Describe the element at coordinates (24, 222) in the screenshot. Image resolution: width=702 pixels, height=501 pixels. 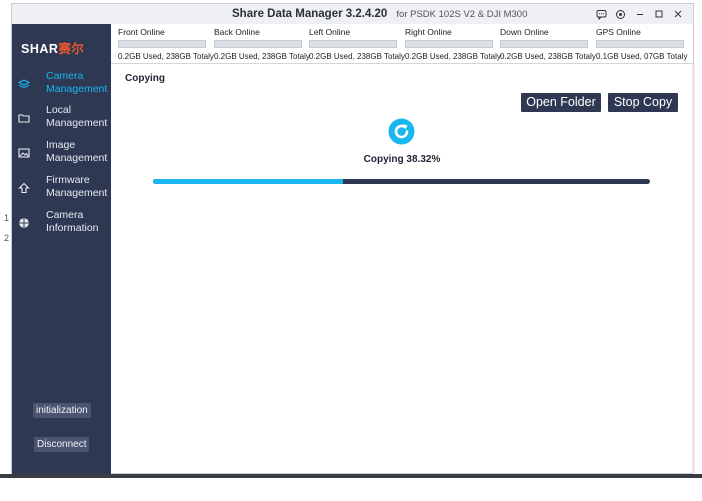
I see `globe-icon` at that location.